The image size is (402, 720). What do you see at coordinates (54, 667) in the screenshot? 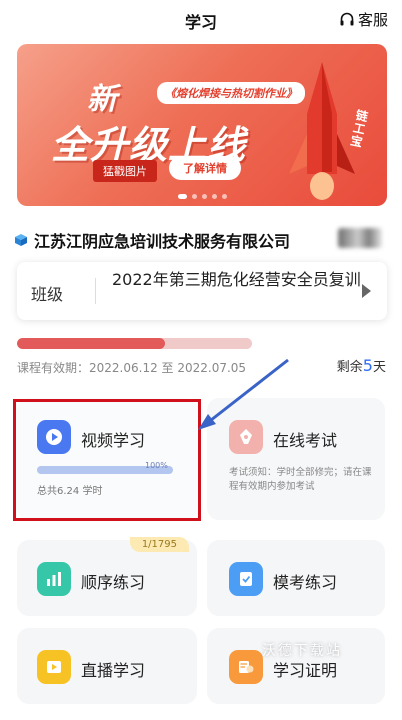
I see `live-play-icon` at bounding box center [54, 667].